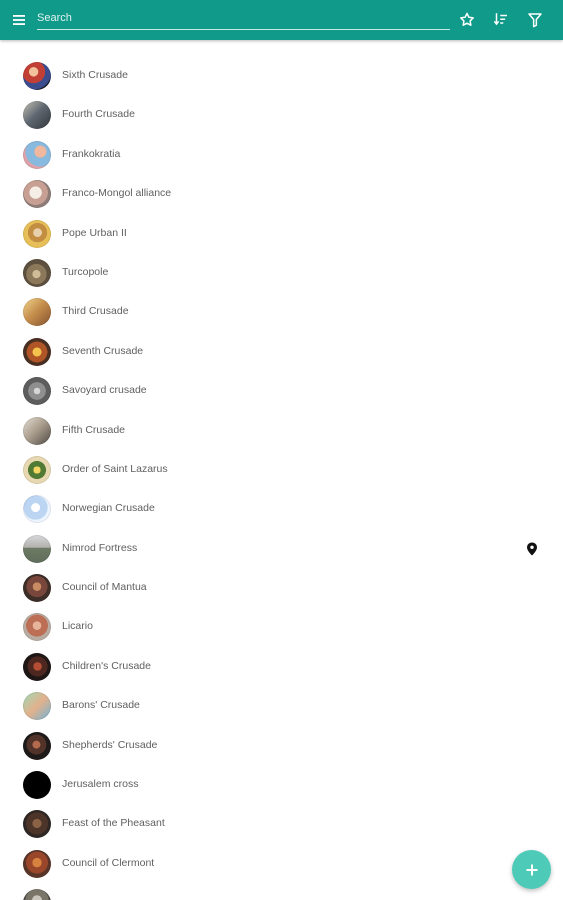  I want to click on filter-icon, so click(535, 20).